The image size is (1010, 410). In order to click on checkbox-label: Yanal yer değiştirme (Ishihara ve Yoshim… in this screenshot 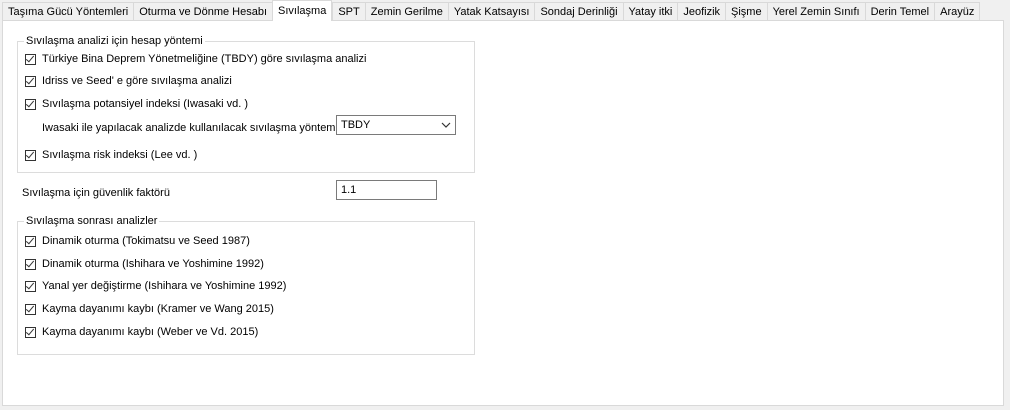, I will do `click(164, 286)`.